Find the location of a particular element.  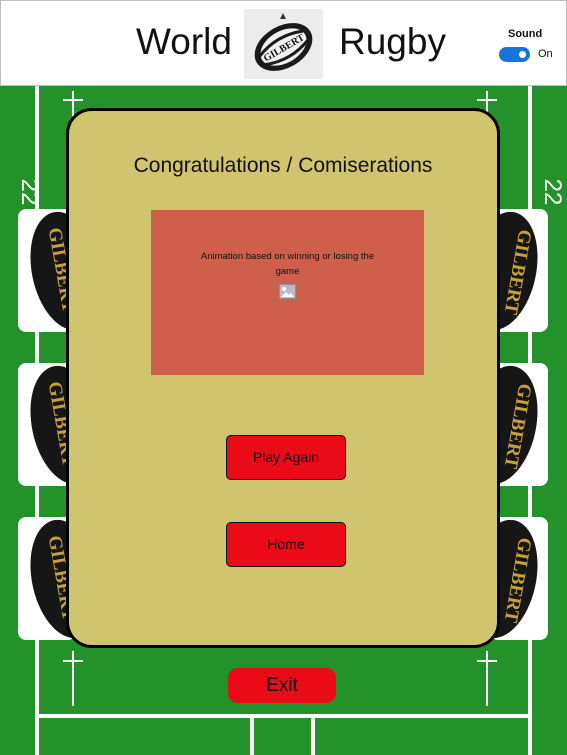

field-line-mark-22-left: 22 is located at coordinates (29, 192).